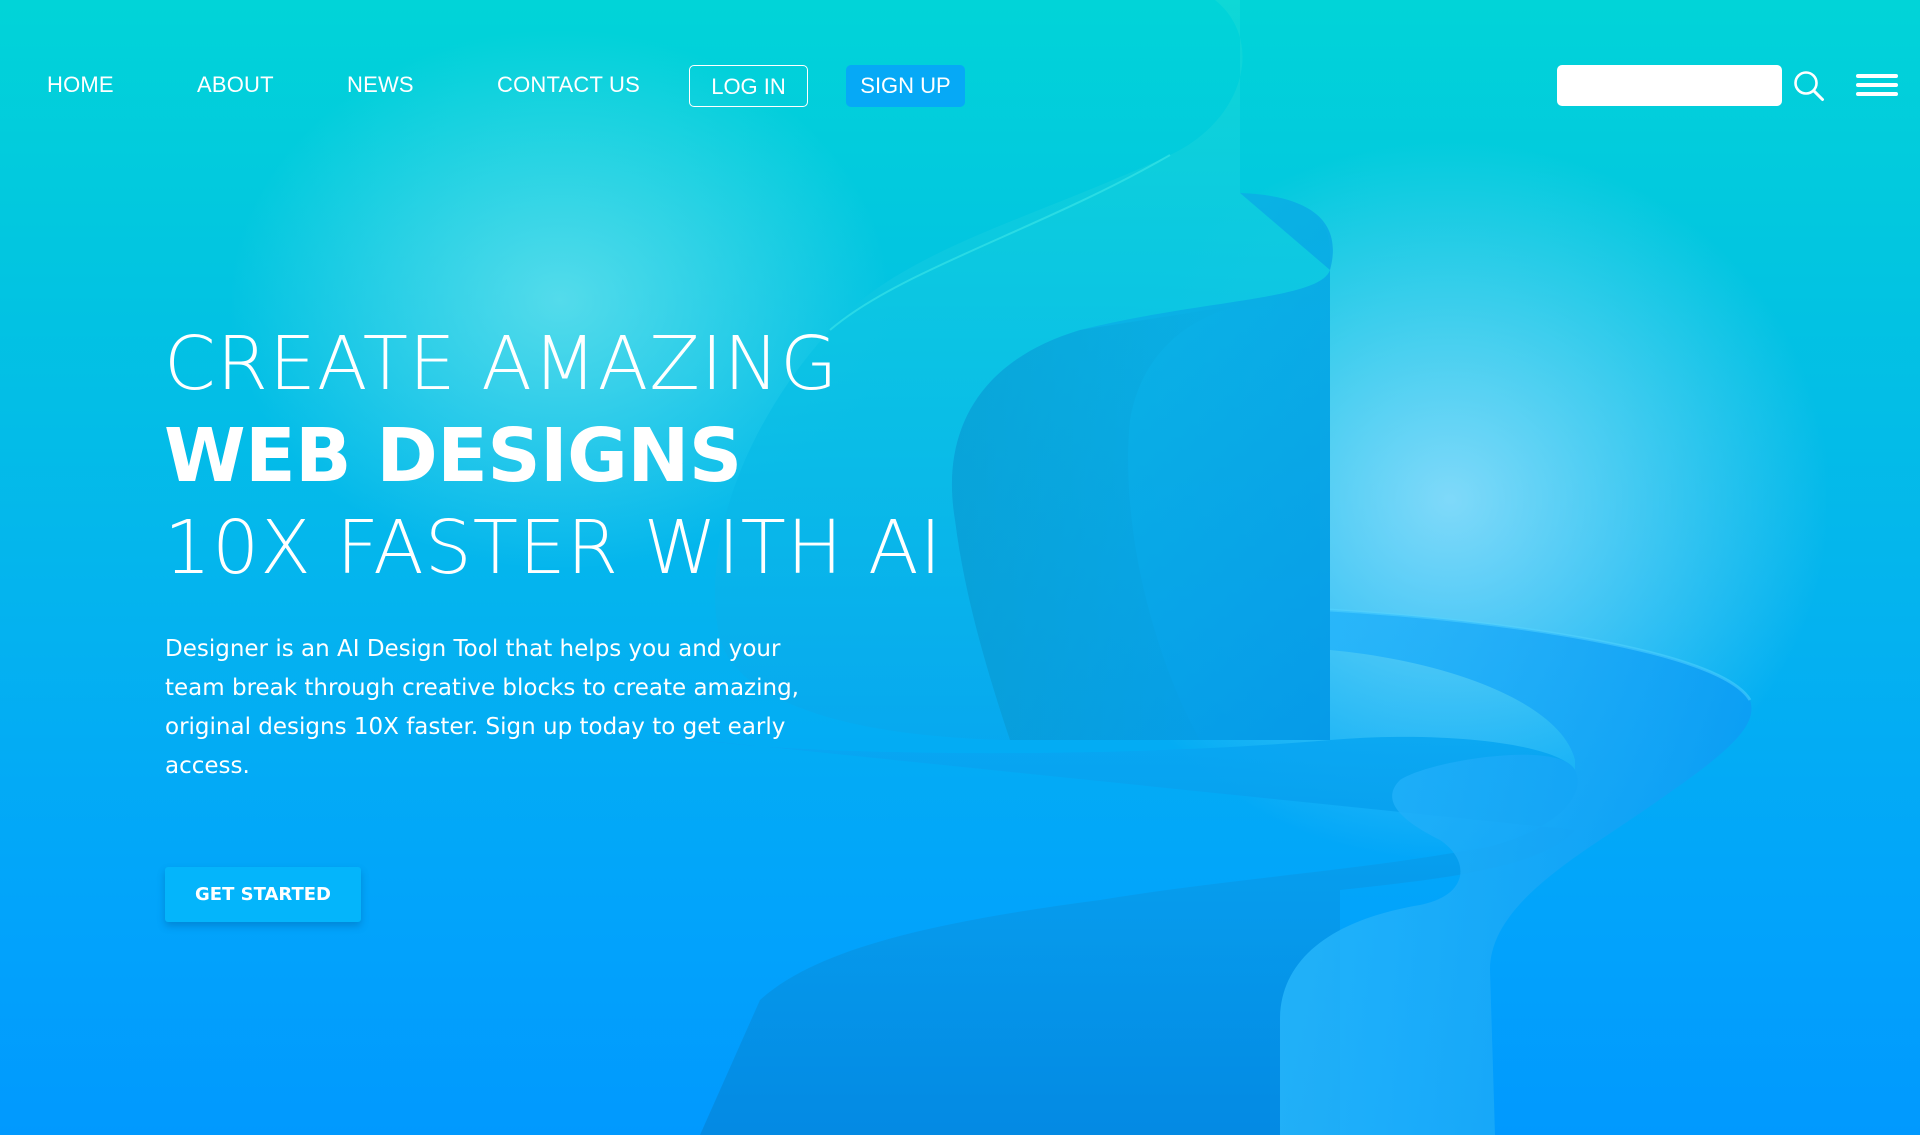 The image size is (1920, 1136). What do you see at coordinates (235, 85) in the screenshot?
I see `nav-about-link: ABOUT` at bounding box center [235, 85].